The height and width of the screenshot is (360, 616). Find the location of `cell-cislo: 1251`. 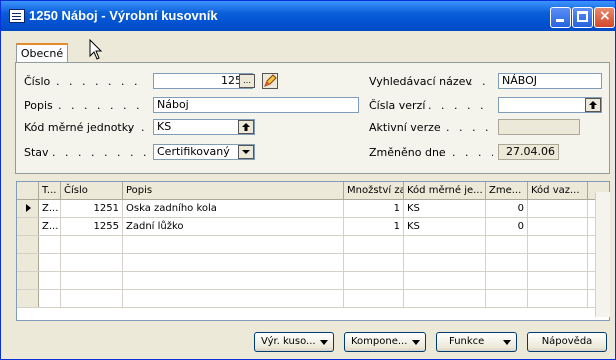

cell-cislo: 1251 is located at coordinates (92, 208).